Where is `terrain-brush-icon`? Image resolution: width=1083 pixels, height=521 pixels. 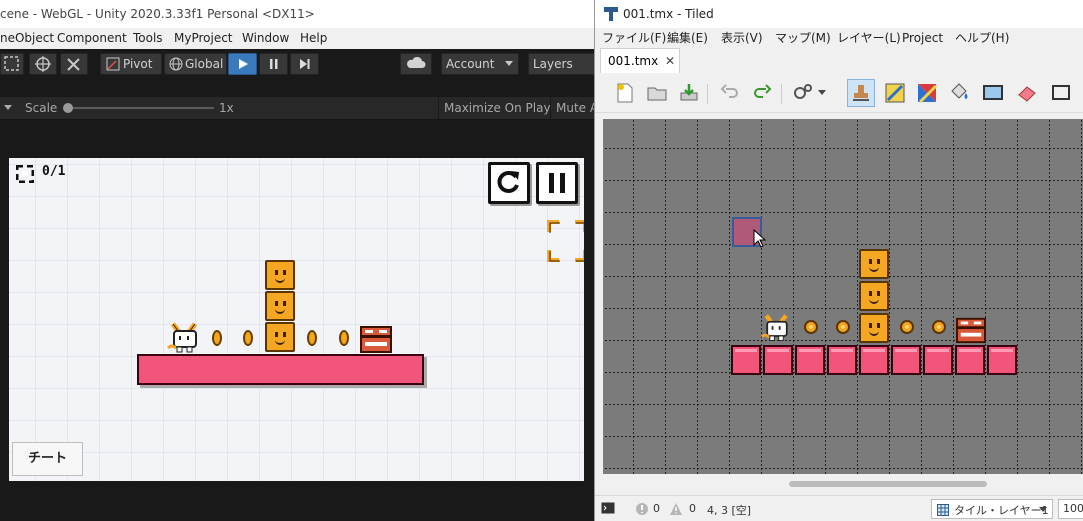
terrain-brush-icon is located at coordinates (895, 93).